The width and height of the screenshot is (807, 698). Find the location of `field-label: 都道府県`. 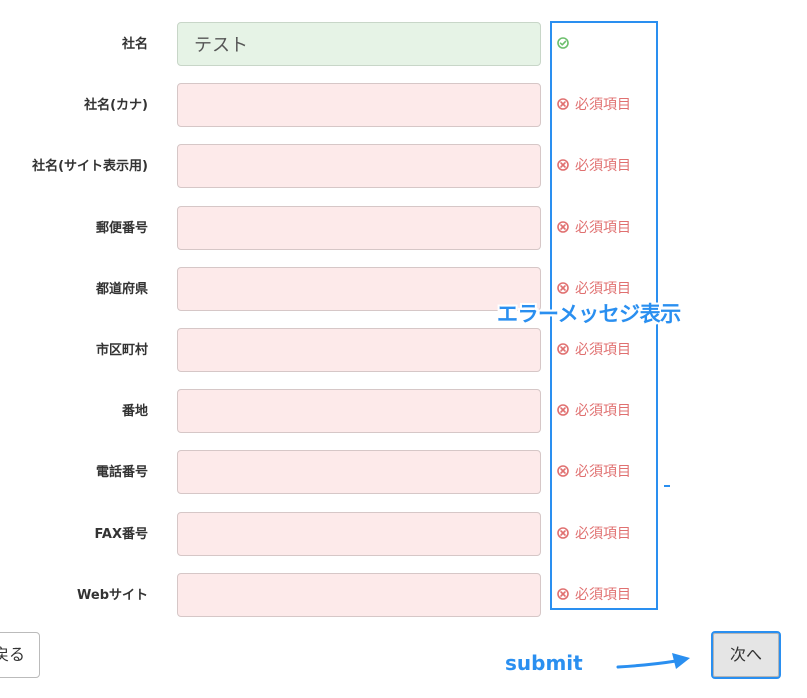

field-label: 都道府県 is located at coordinates (121, 289).